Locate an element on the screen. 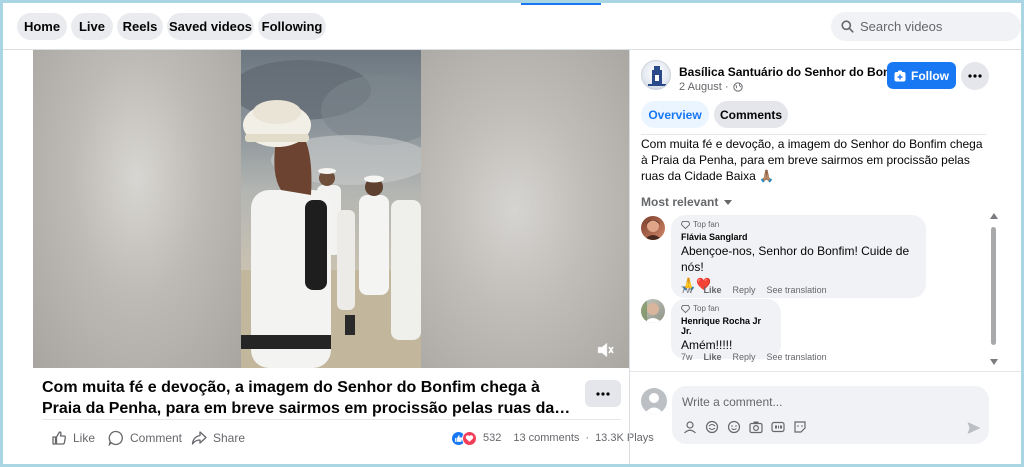  comment-button-label: Comment is located at coordinates (156, 438).